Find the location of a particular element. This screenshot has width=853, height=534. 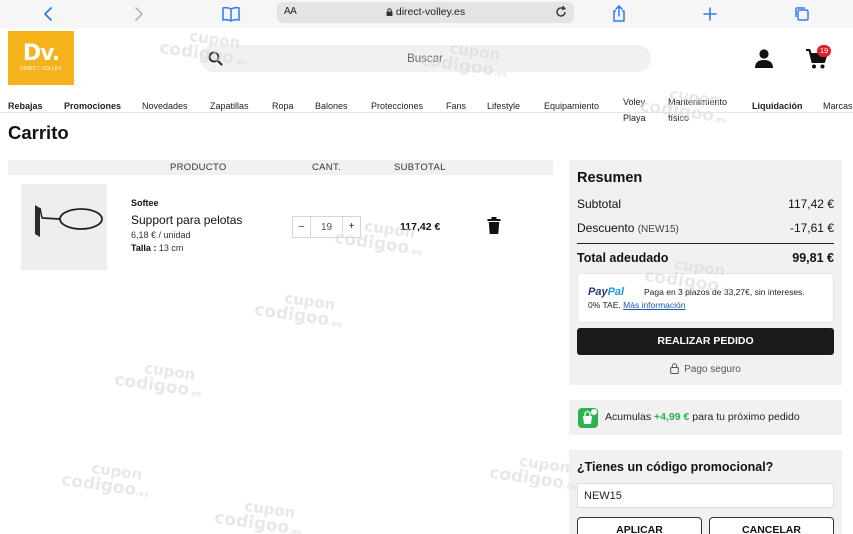

line-subtotal: 117,42 € is located at coordinates (420, 227).